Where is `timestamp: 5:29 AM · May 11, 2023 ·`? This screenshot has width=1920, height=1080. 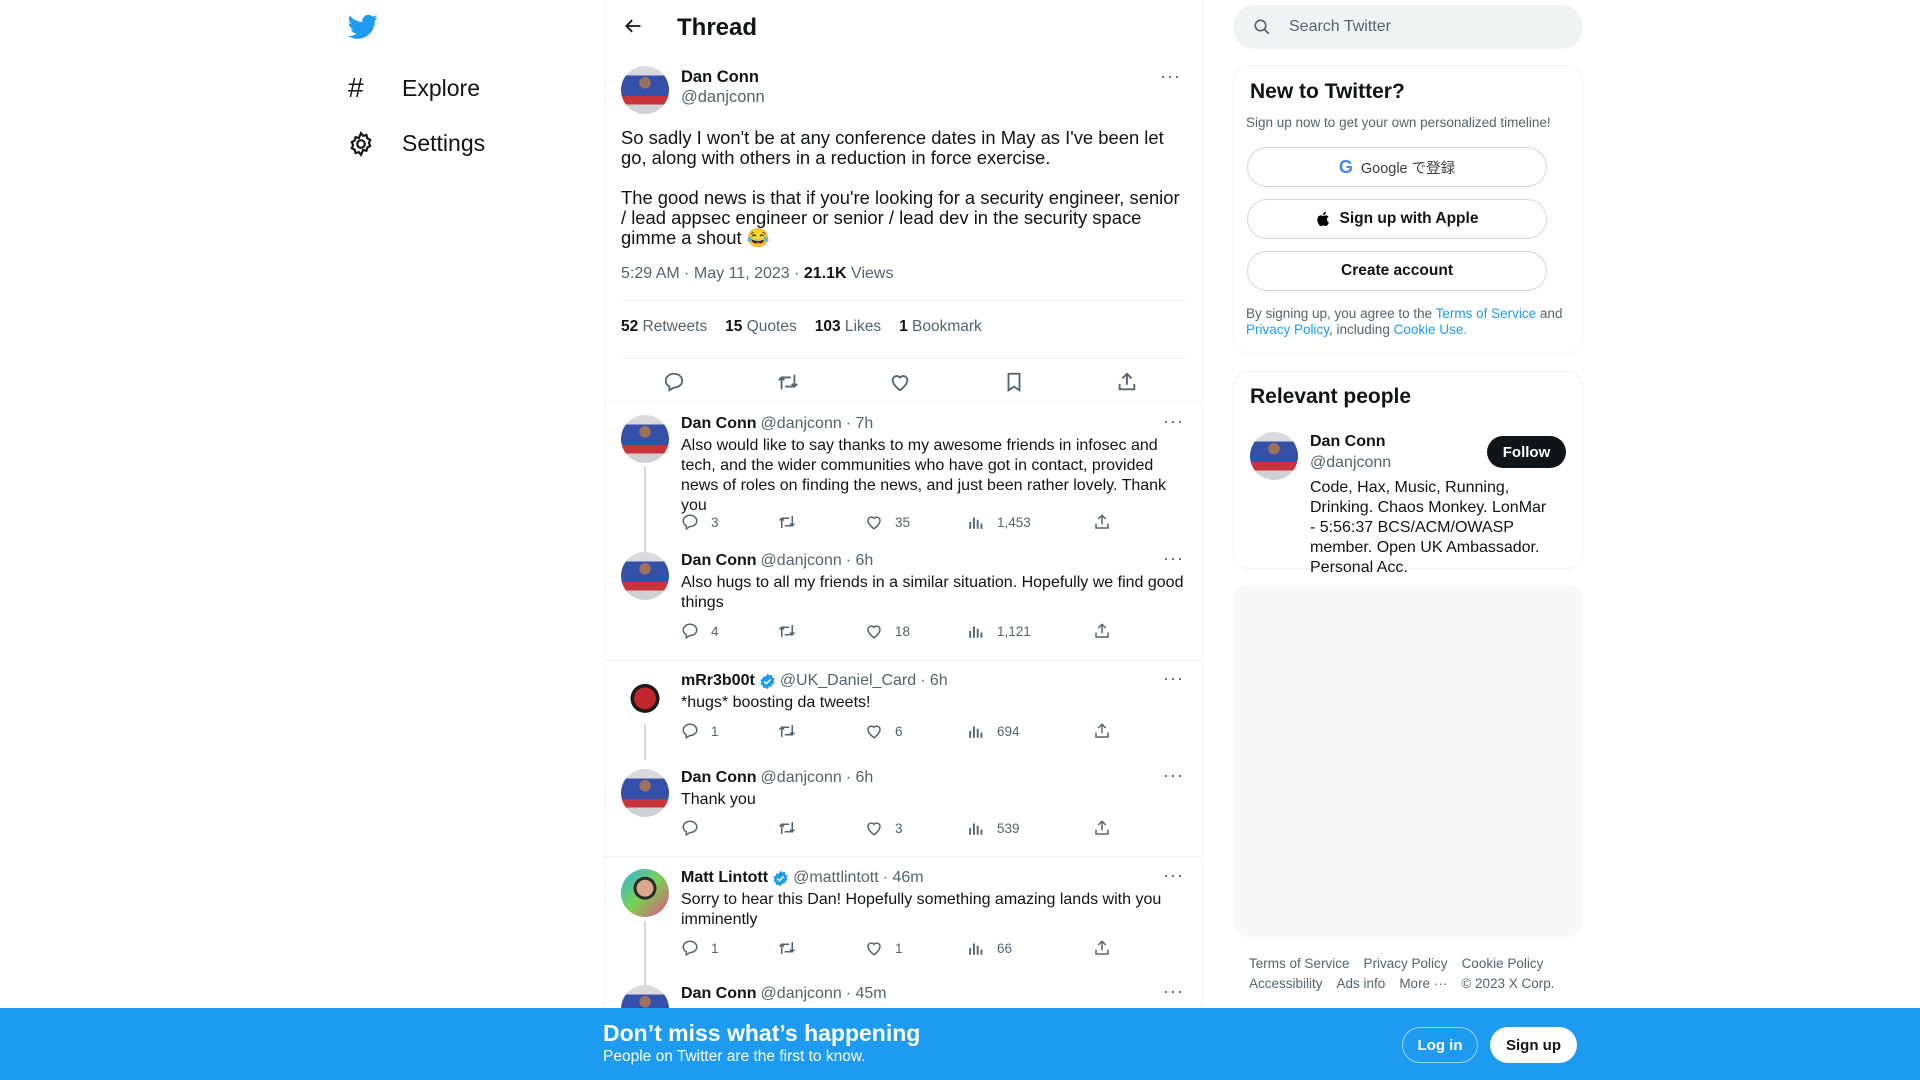
timestamp: 5:29 AM · May 11, 2023 · is located at coordinates (712, 273).